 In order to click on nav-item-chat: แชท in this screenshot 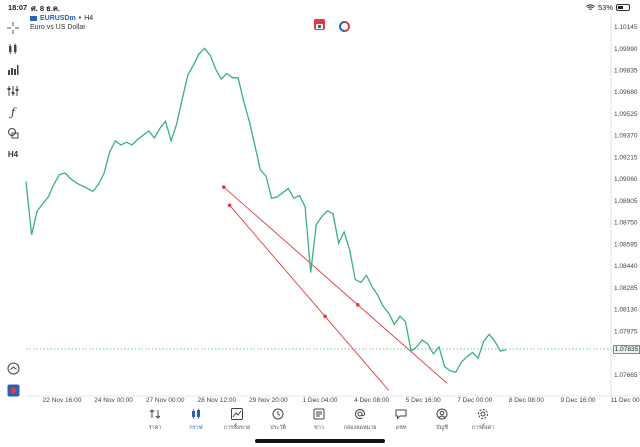, I will do `click(401, 422)`.